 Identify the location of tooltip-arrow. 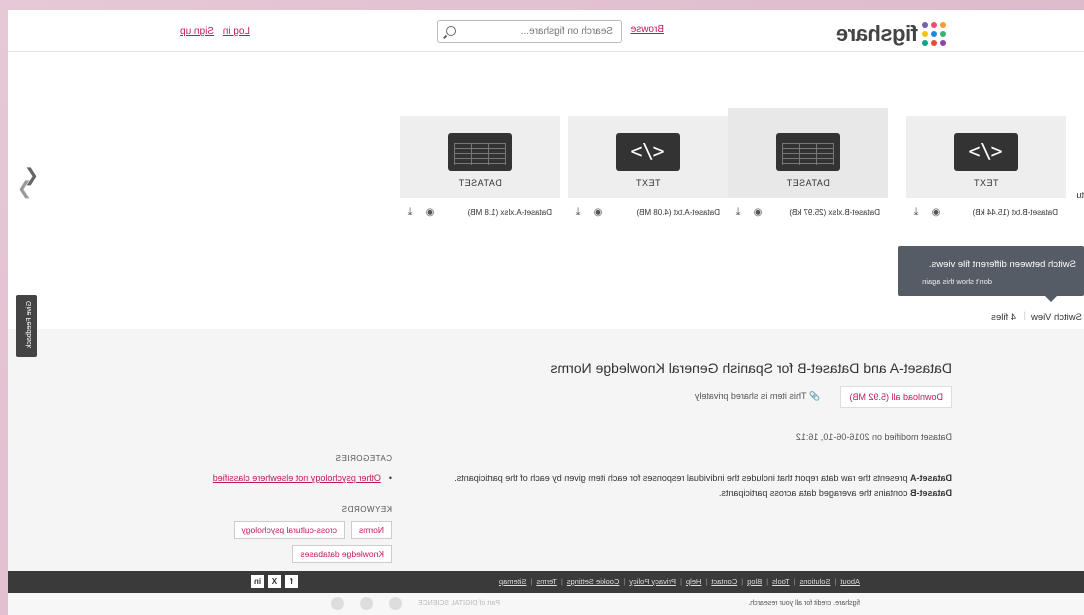
(1051, 299).